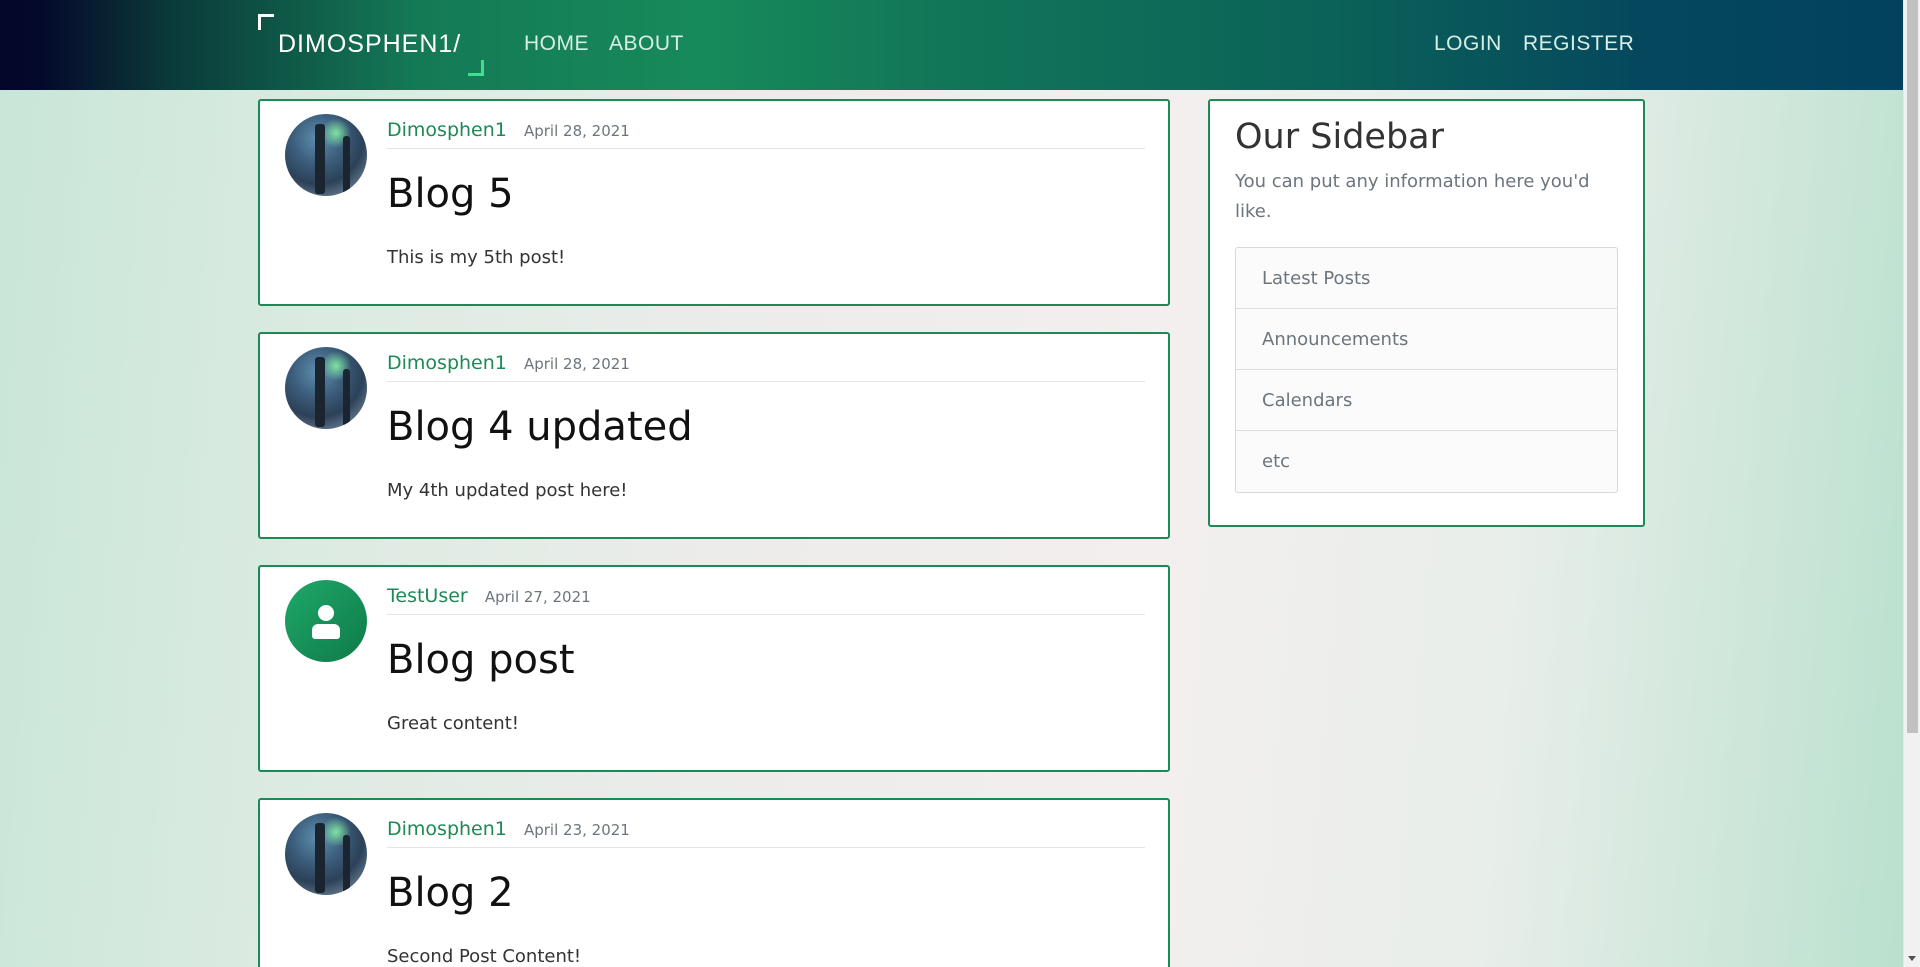 The width and height of the screenshot is (1920, 967). I want to click on top-navbar: DIMOSPHEN1/ HOME ABOUT LOGIN REGISTER, so click(951, 45).